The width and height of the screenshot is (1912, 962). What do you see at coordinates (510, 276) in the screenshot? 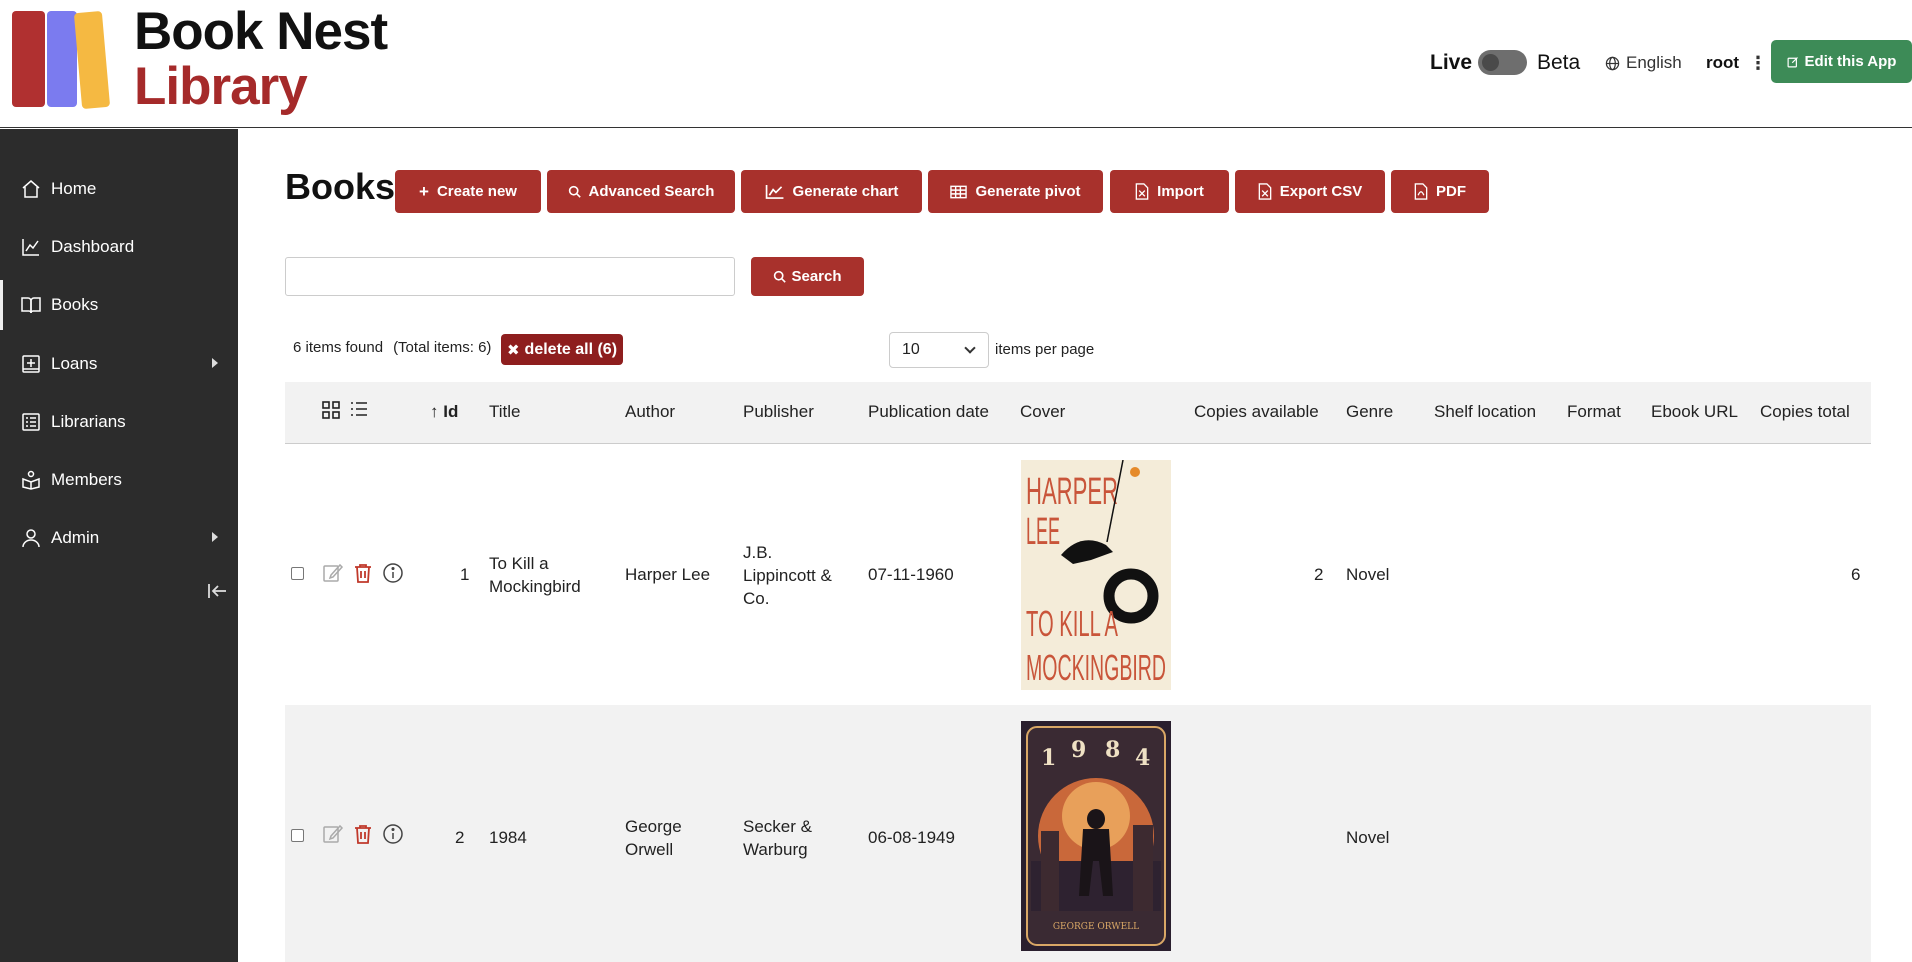
I see `search-input` at bounding box center [510, 276].